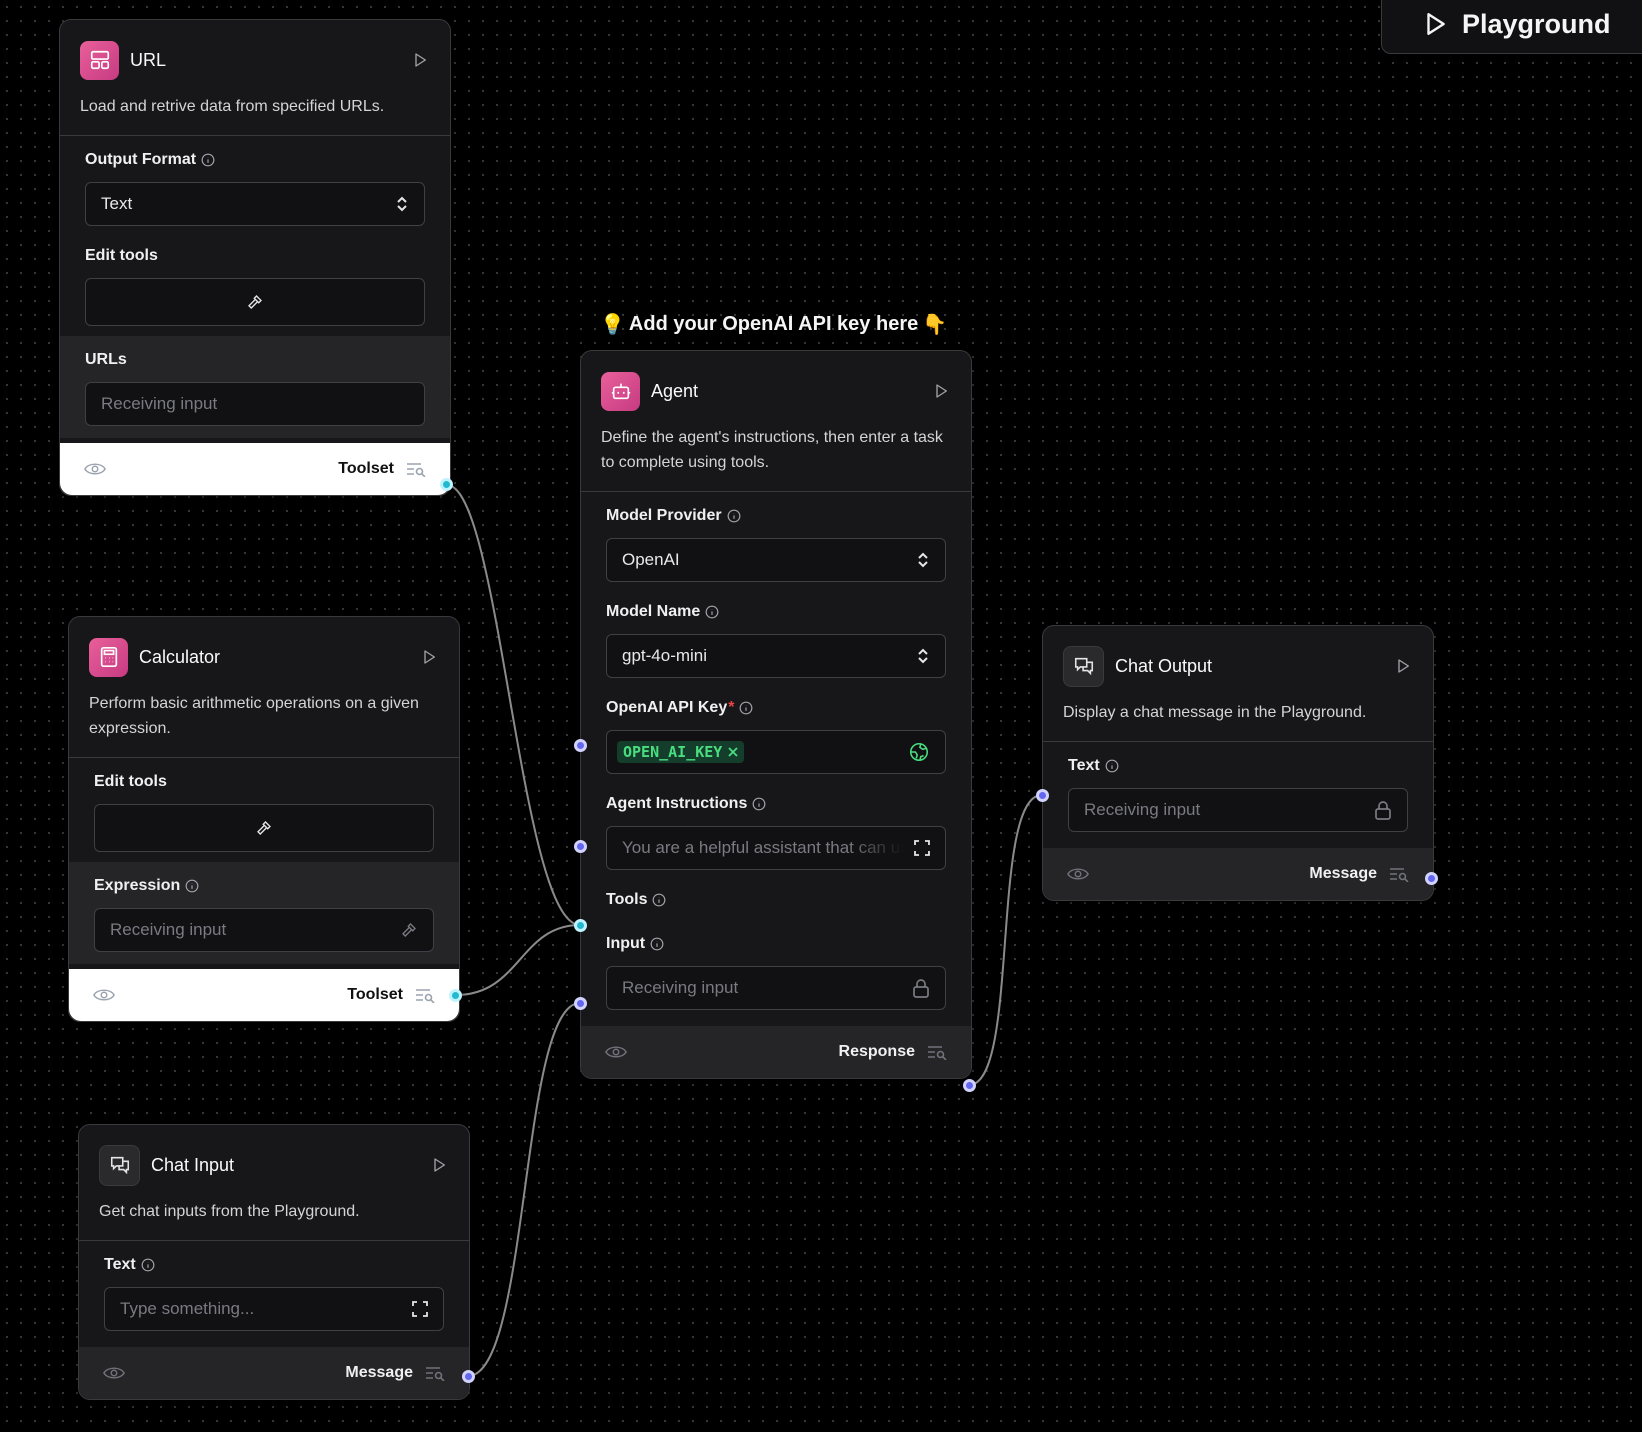  I want to click on expression-field: Expression Receiving input, so click(264, 913).